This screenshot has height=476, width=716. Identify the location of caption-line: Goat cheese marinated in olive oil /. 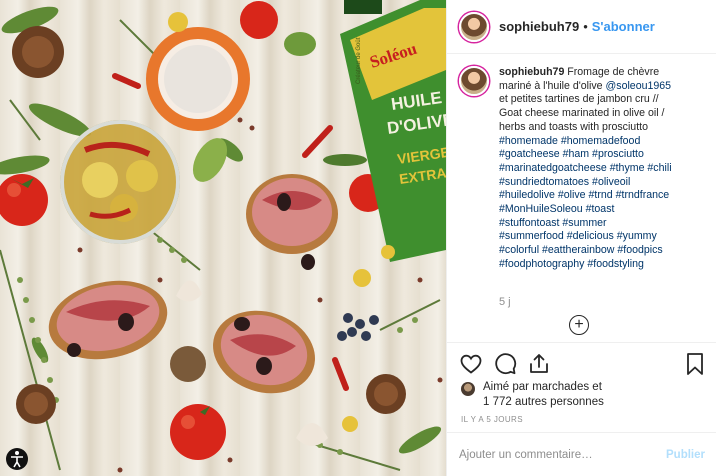
(603, 114).